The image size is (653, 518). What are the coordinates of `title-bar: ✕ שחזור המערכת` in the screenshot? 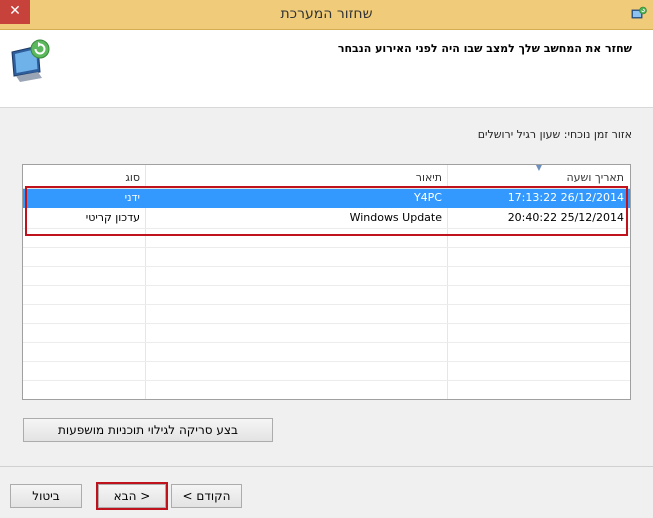 It's located at (326, 15).